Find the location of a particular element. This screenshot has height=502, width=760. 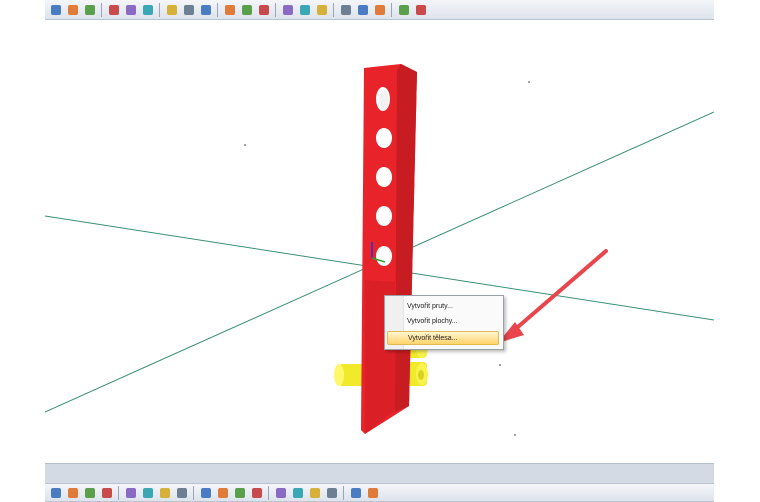

line-icon is located at coordinates (205, 9).